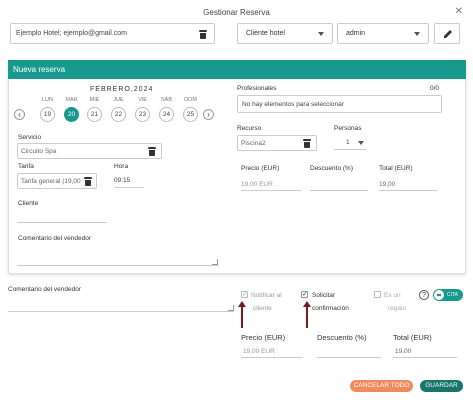 This screenshot has height=408, width=473. I want to click on total-value: 19,00, so click(387, 184).